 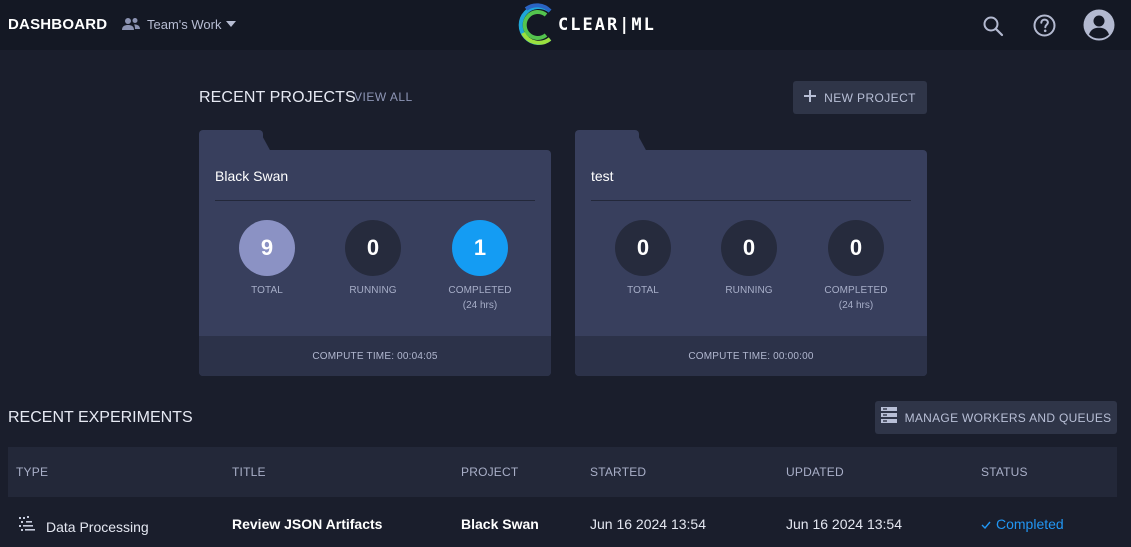 What do you see at coordinates (58, 24) in the screenshot?
I see `page-title: DASHBOARD` at bounding box center [58, 24].